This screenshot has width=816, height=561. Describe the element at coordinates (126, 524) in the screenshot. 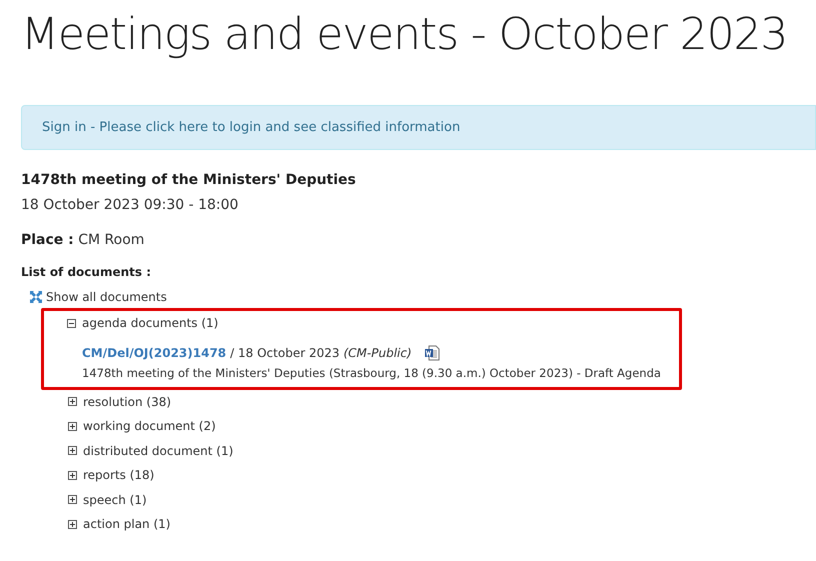

I see `category-toggle: action plan (1)` at that location.